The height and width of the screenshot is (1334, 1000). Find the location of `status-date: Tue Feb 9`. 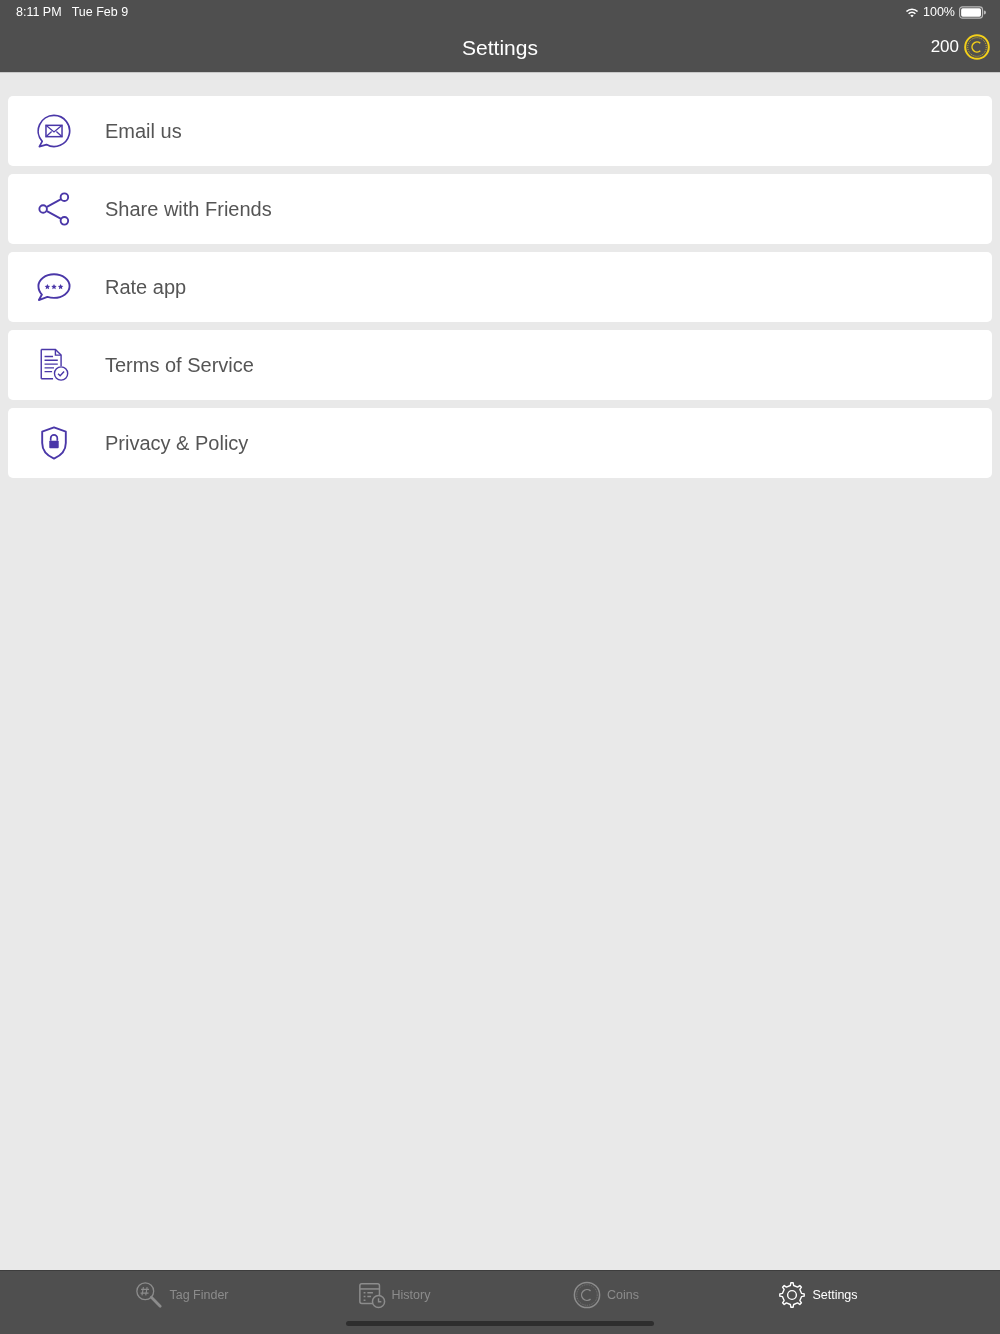

status-date: Tue Feb 9 is located at coordinates (100, 12).